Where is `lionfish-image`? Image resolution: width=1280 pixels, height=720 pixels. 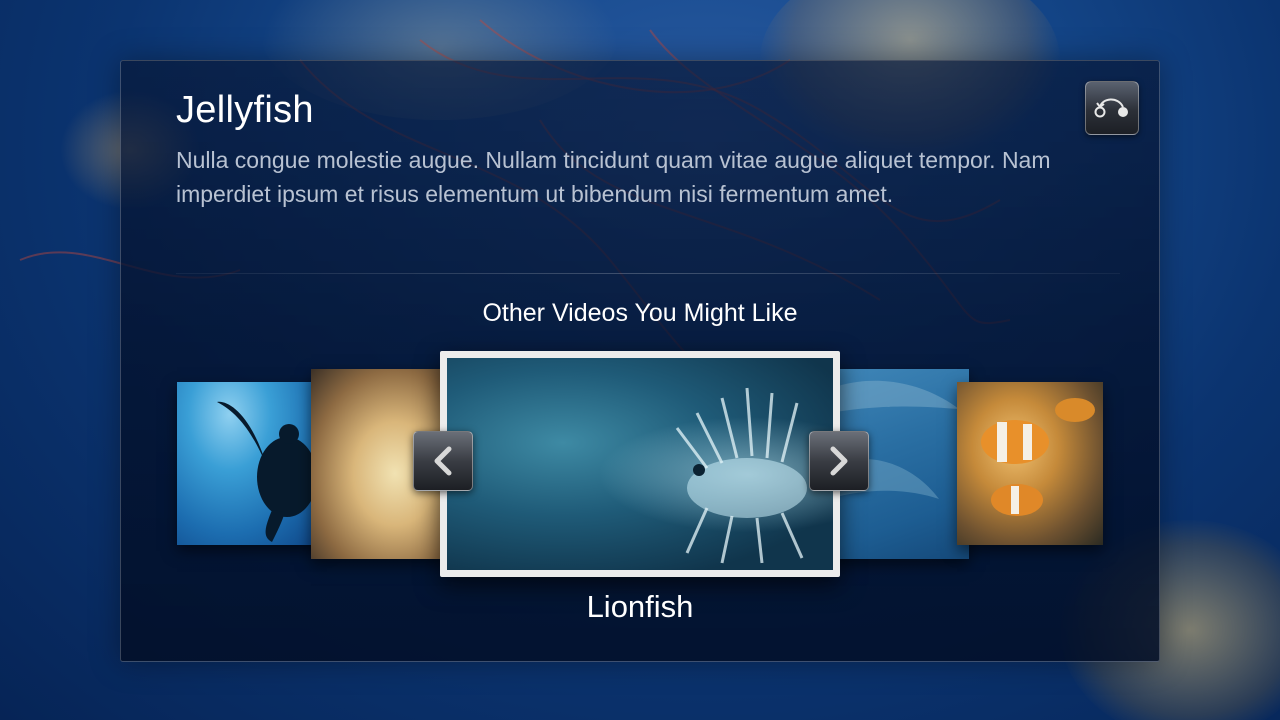 lionfish-image is located at coordinates (640, 464).